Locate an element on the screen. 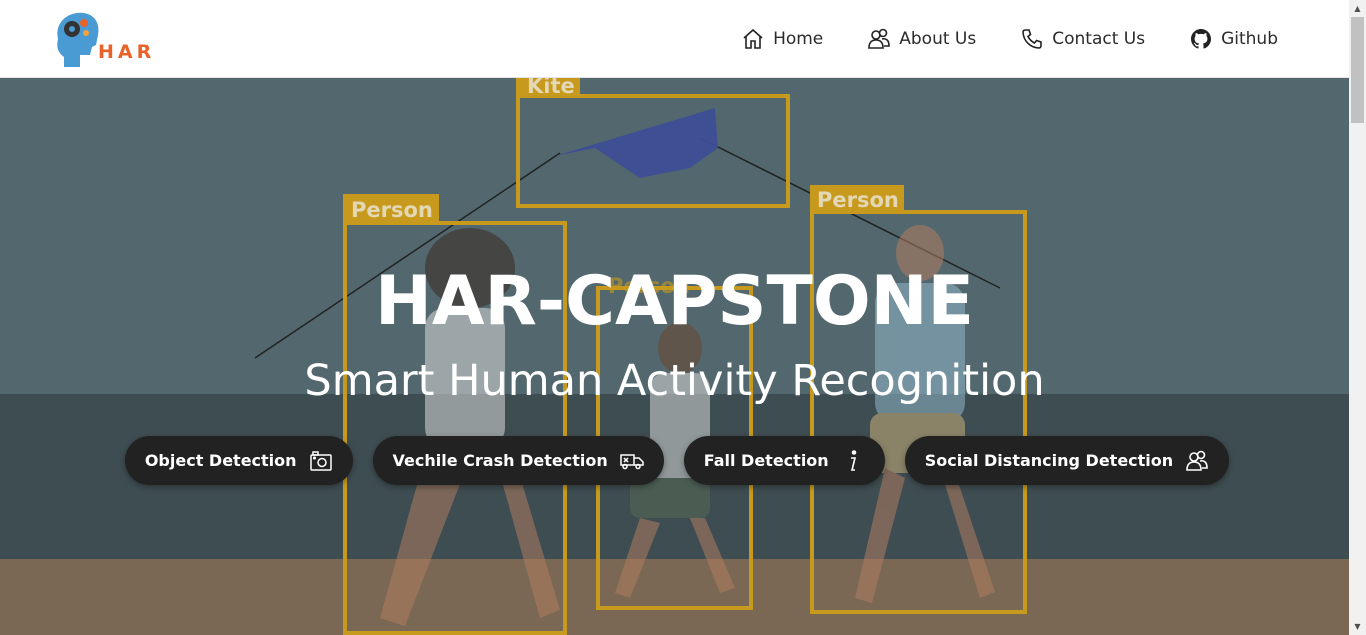 The image size is (1366, 635). nav-item-contact: Contact Us is located at coordinates (1082, 39).